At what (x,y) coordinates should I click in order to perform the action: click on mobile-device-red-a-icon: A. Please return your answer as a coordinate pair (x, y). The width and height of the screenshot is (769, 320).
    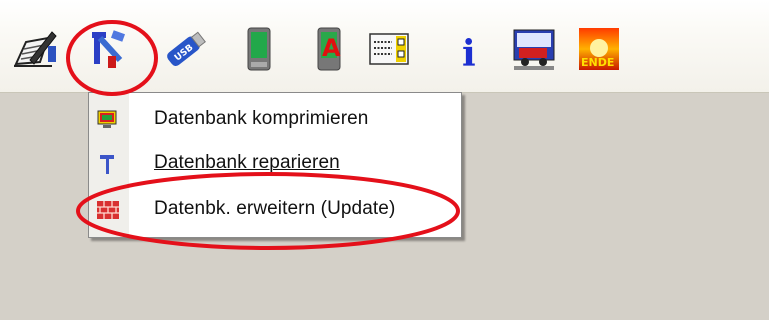
    Looking at the image, I should click on (329, 49).